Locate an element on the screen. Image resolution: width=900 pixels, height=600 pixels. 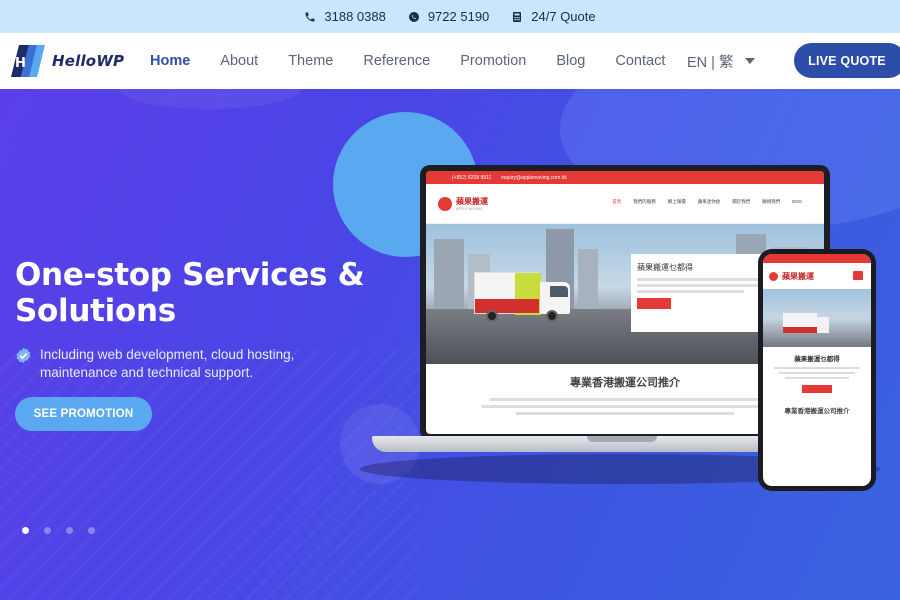
site-logo: H HelloWP is located at coordinates (66, 61).